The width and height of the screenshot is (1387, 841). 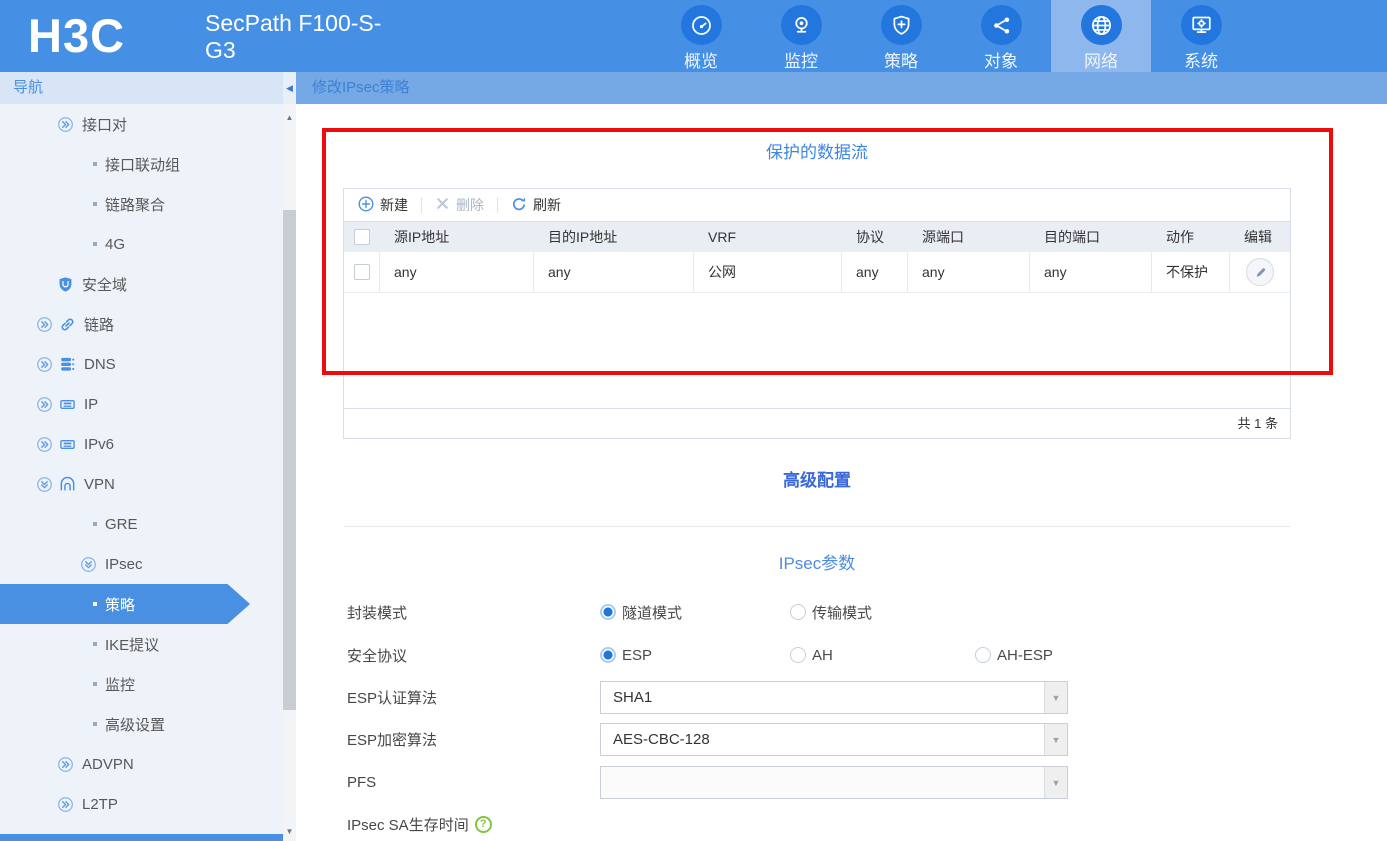 I want to click on sidebar-item-label: VPN, so click(x=99, y=484).